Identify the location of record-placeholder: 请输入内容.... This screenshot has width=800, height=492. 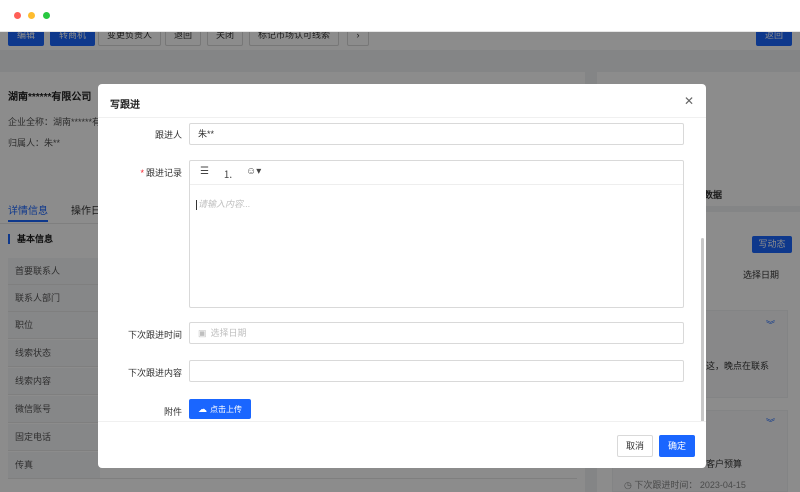
(223, 203).